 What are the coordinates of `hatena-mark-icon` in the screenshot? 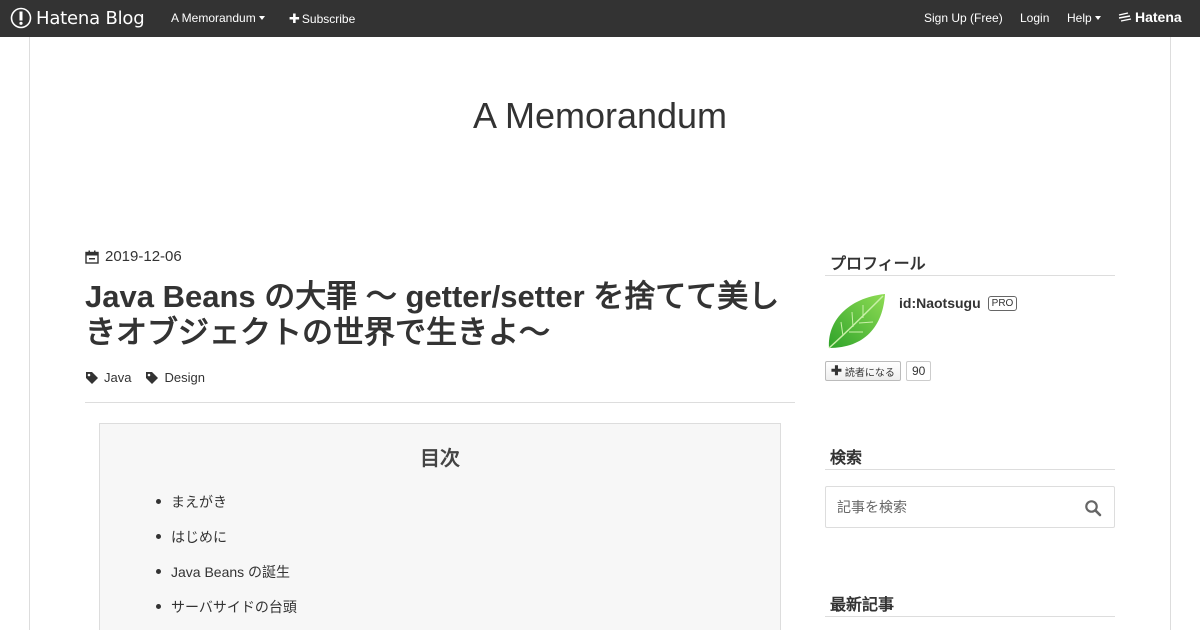 It's located at (1125, 17).